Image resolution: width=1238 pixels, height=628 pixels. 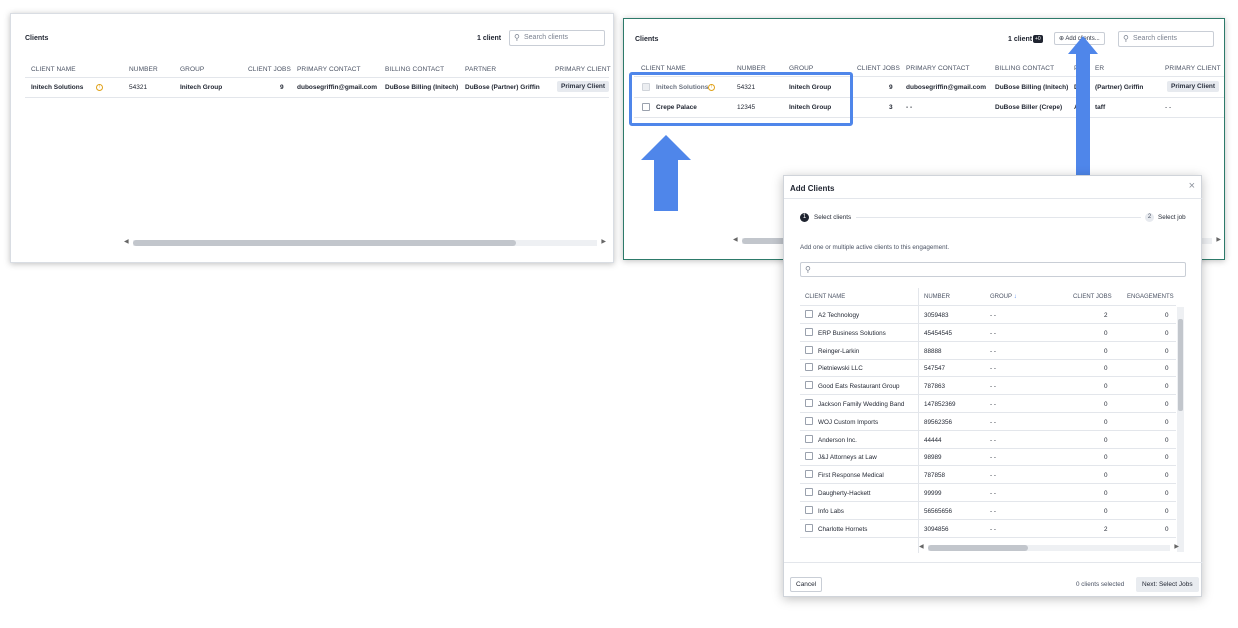 What do you see at coordinates (1150, 297) in the screenshot?
I see `header-engagements: ENGAGEMENTS` at bounding box center [1150, 297].